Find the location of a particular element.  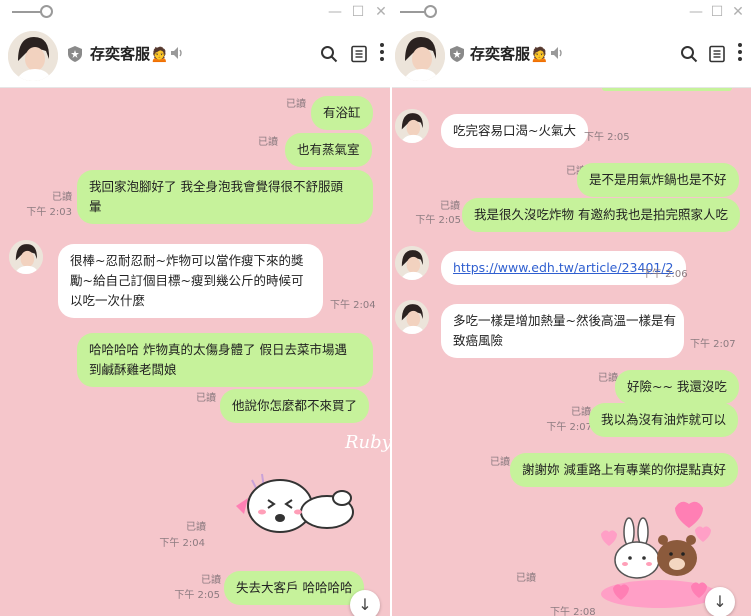

message-bubble-out: 哈哈哈哈 炸物真的太傷身體了 假日去菜市場遇 到鹹酥雞老闆娘 is located at coordinates (225, 360).